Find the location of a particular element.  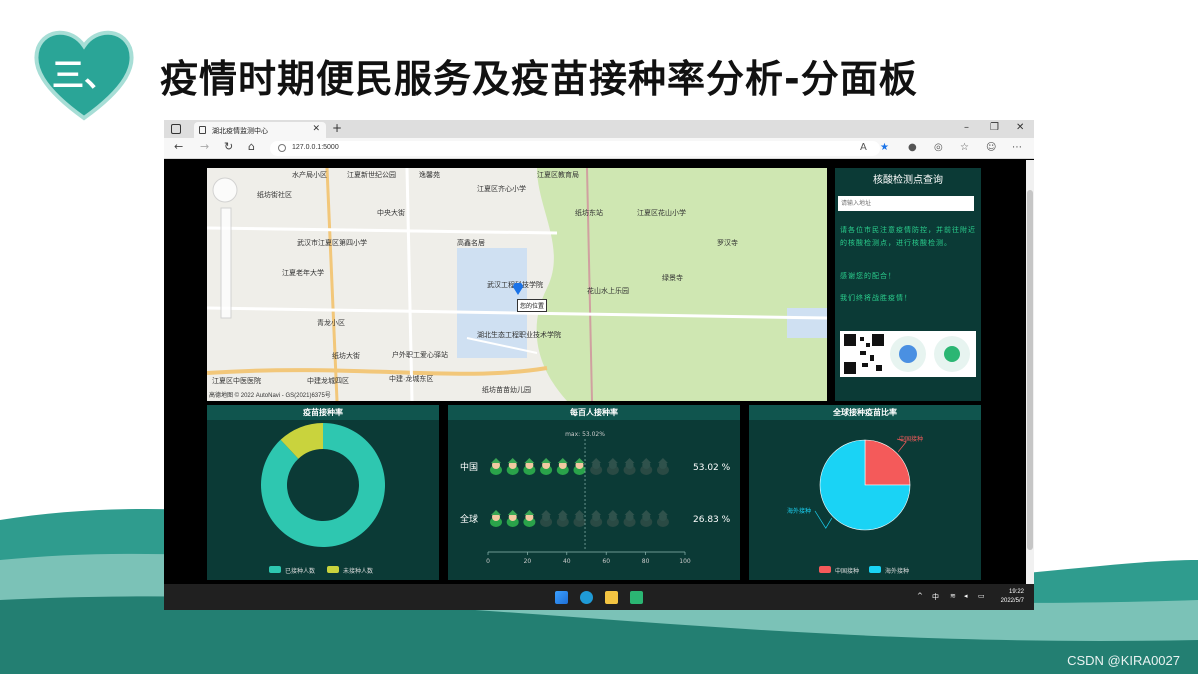

x-tick-label: 80 is located at coordinates (646, 561).